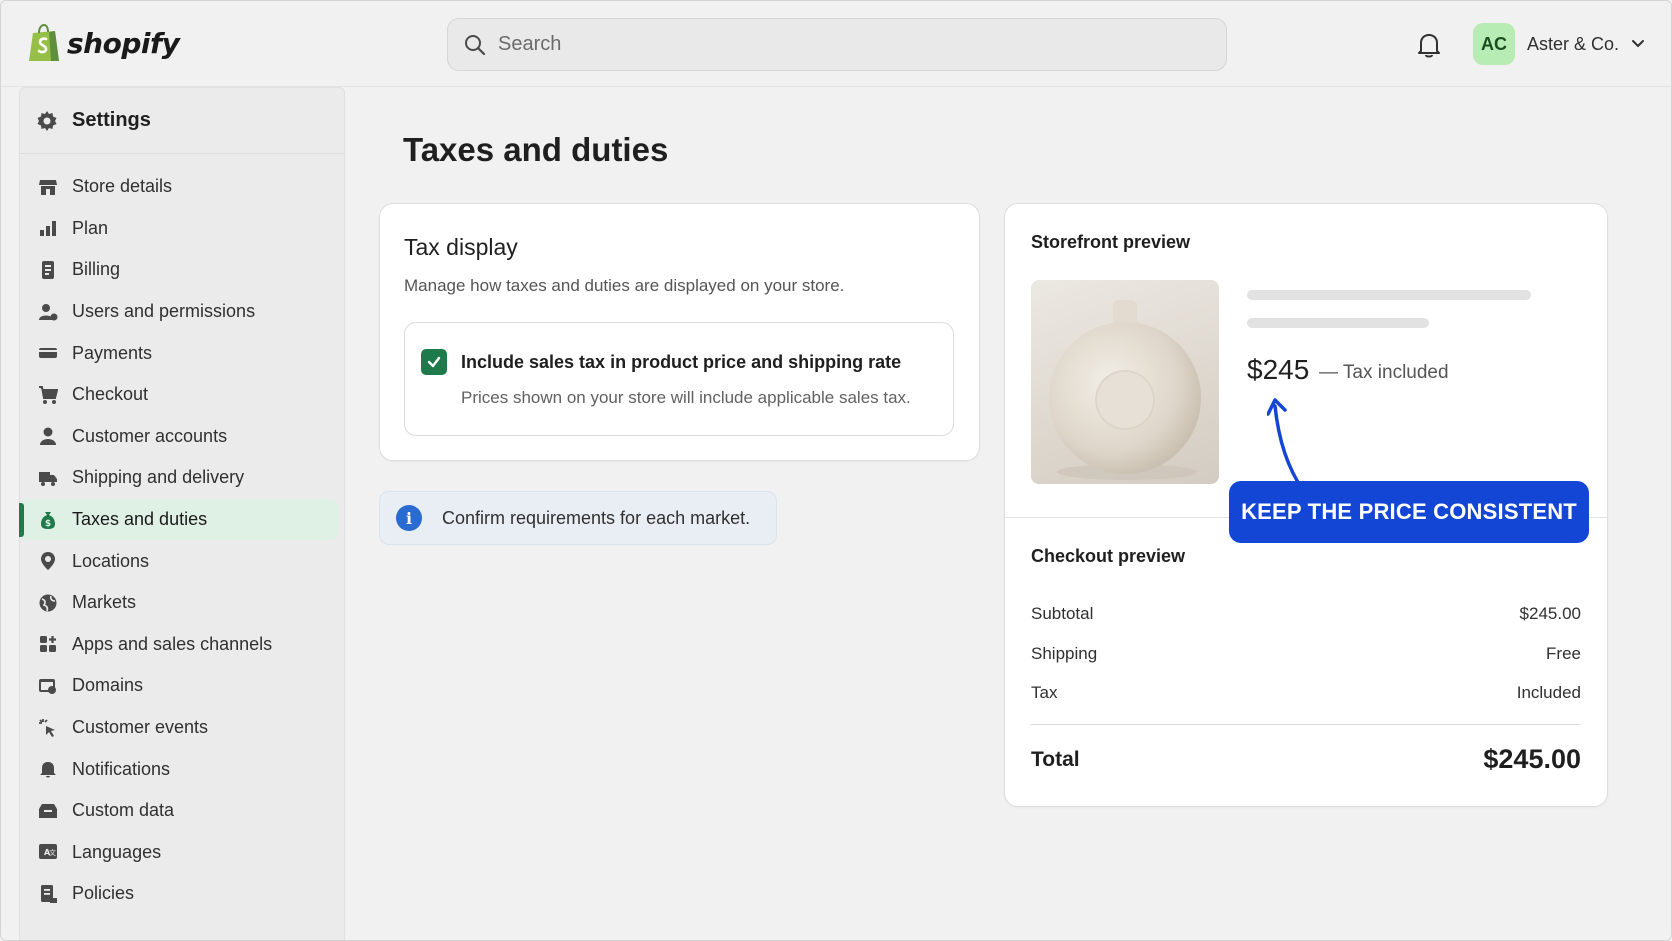 This screenshot has width=1672, height=941. Describe the element at coordinates (48, 312) in the screenshot. I see `users-icon` at that location.